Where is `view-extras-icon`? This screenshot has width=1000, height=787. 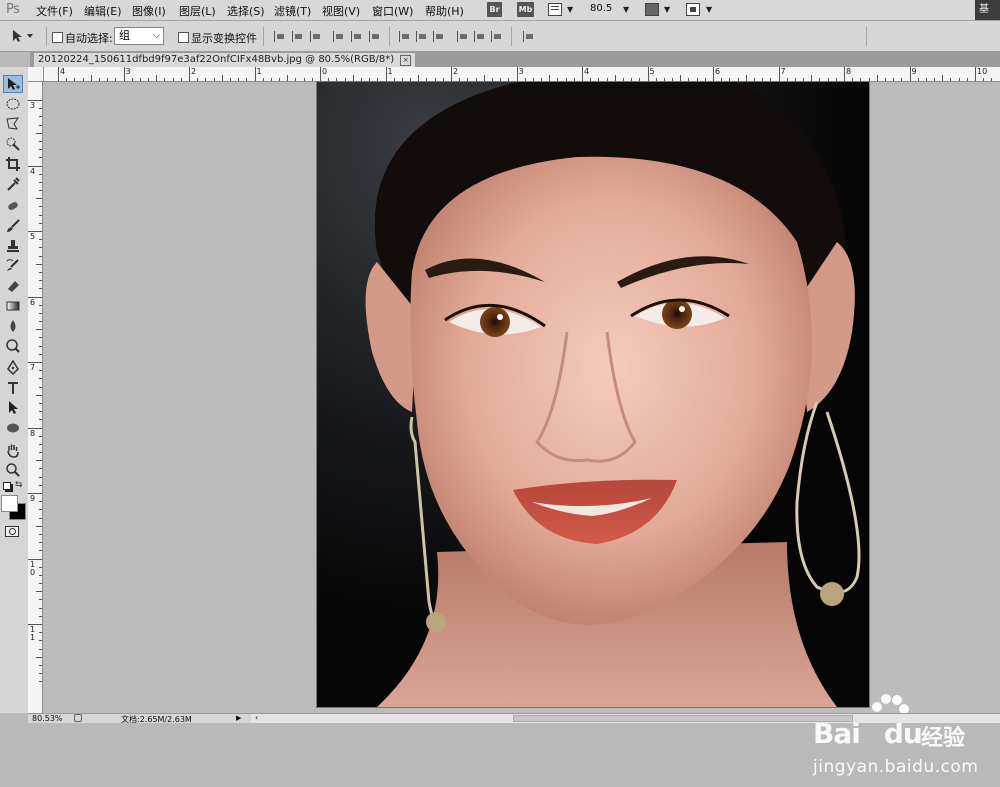
view-extras-icon is located at coordinates (555, 9).